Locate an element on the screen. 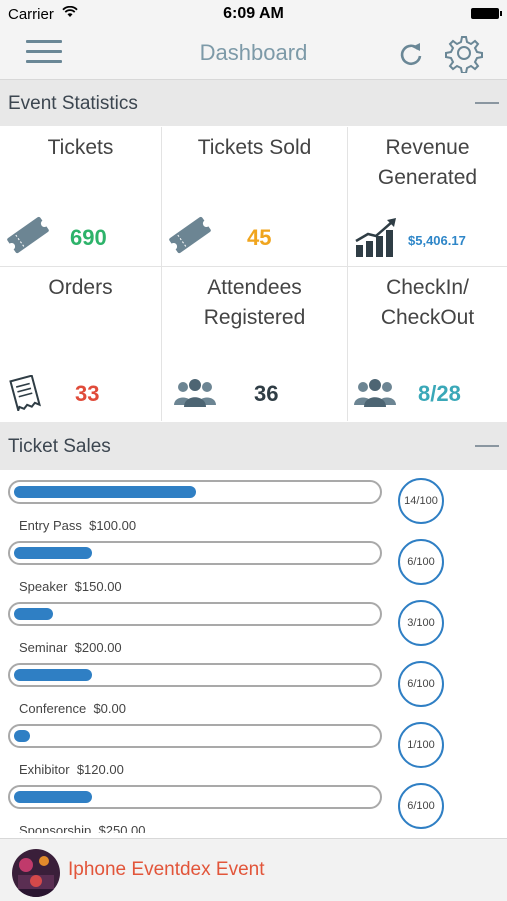  list-item: Seminar $200.00 3/100 is located at coordinates (253, 623).